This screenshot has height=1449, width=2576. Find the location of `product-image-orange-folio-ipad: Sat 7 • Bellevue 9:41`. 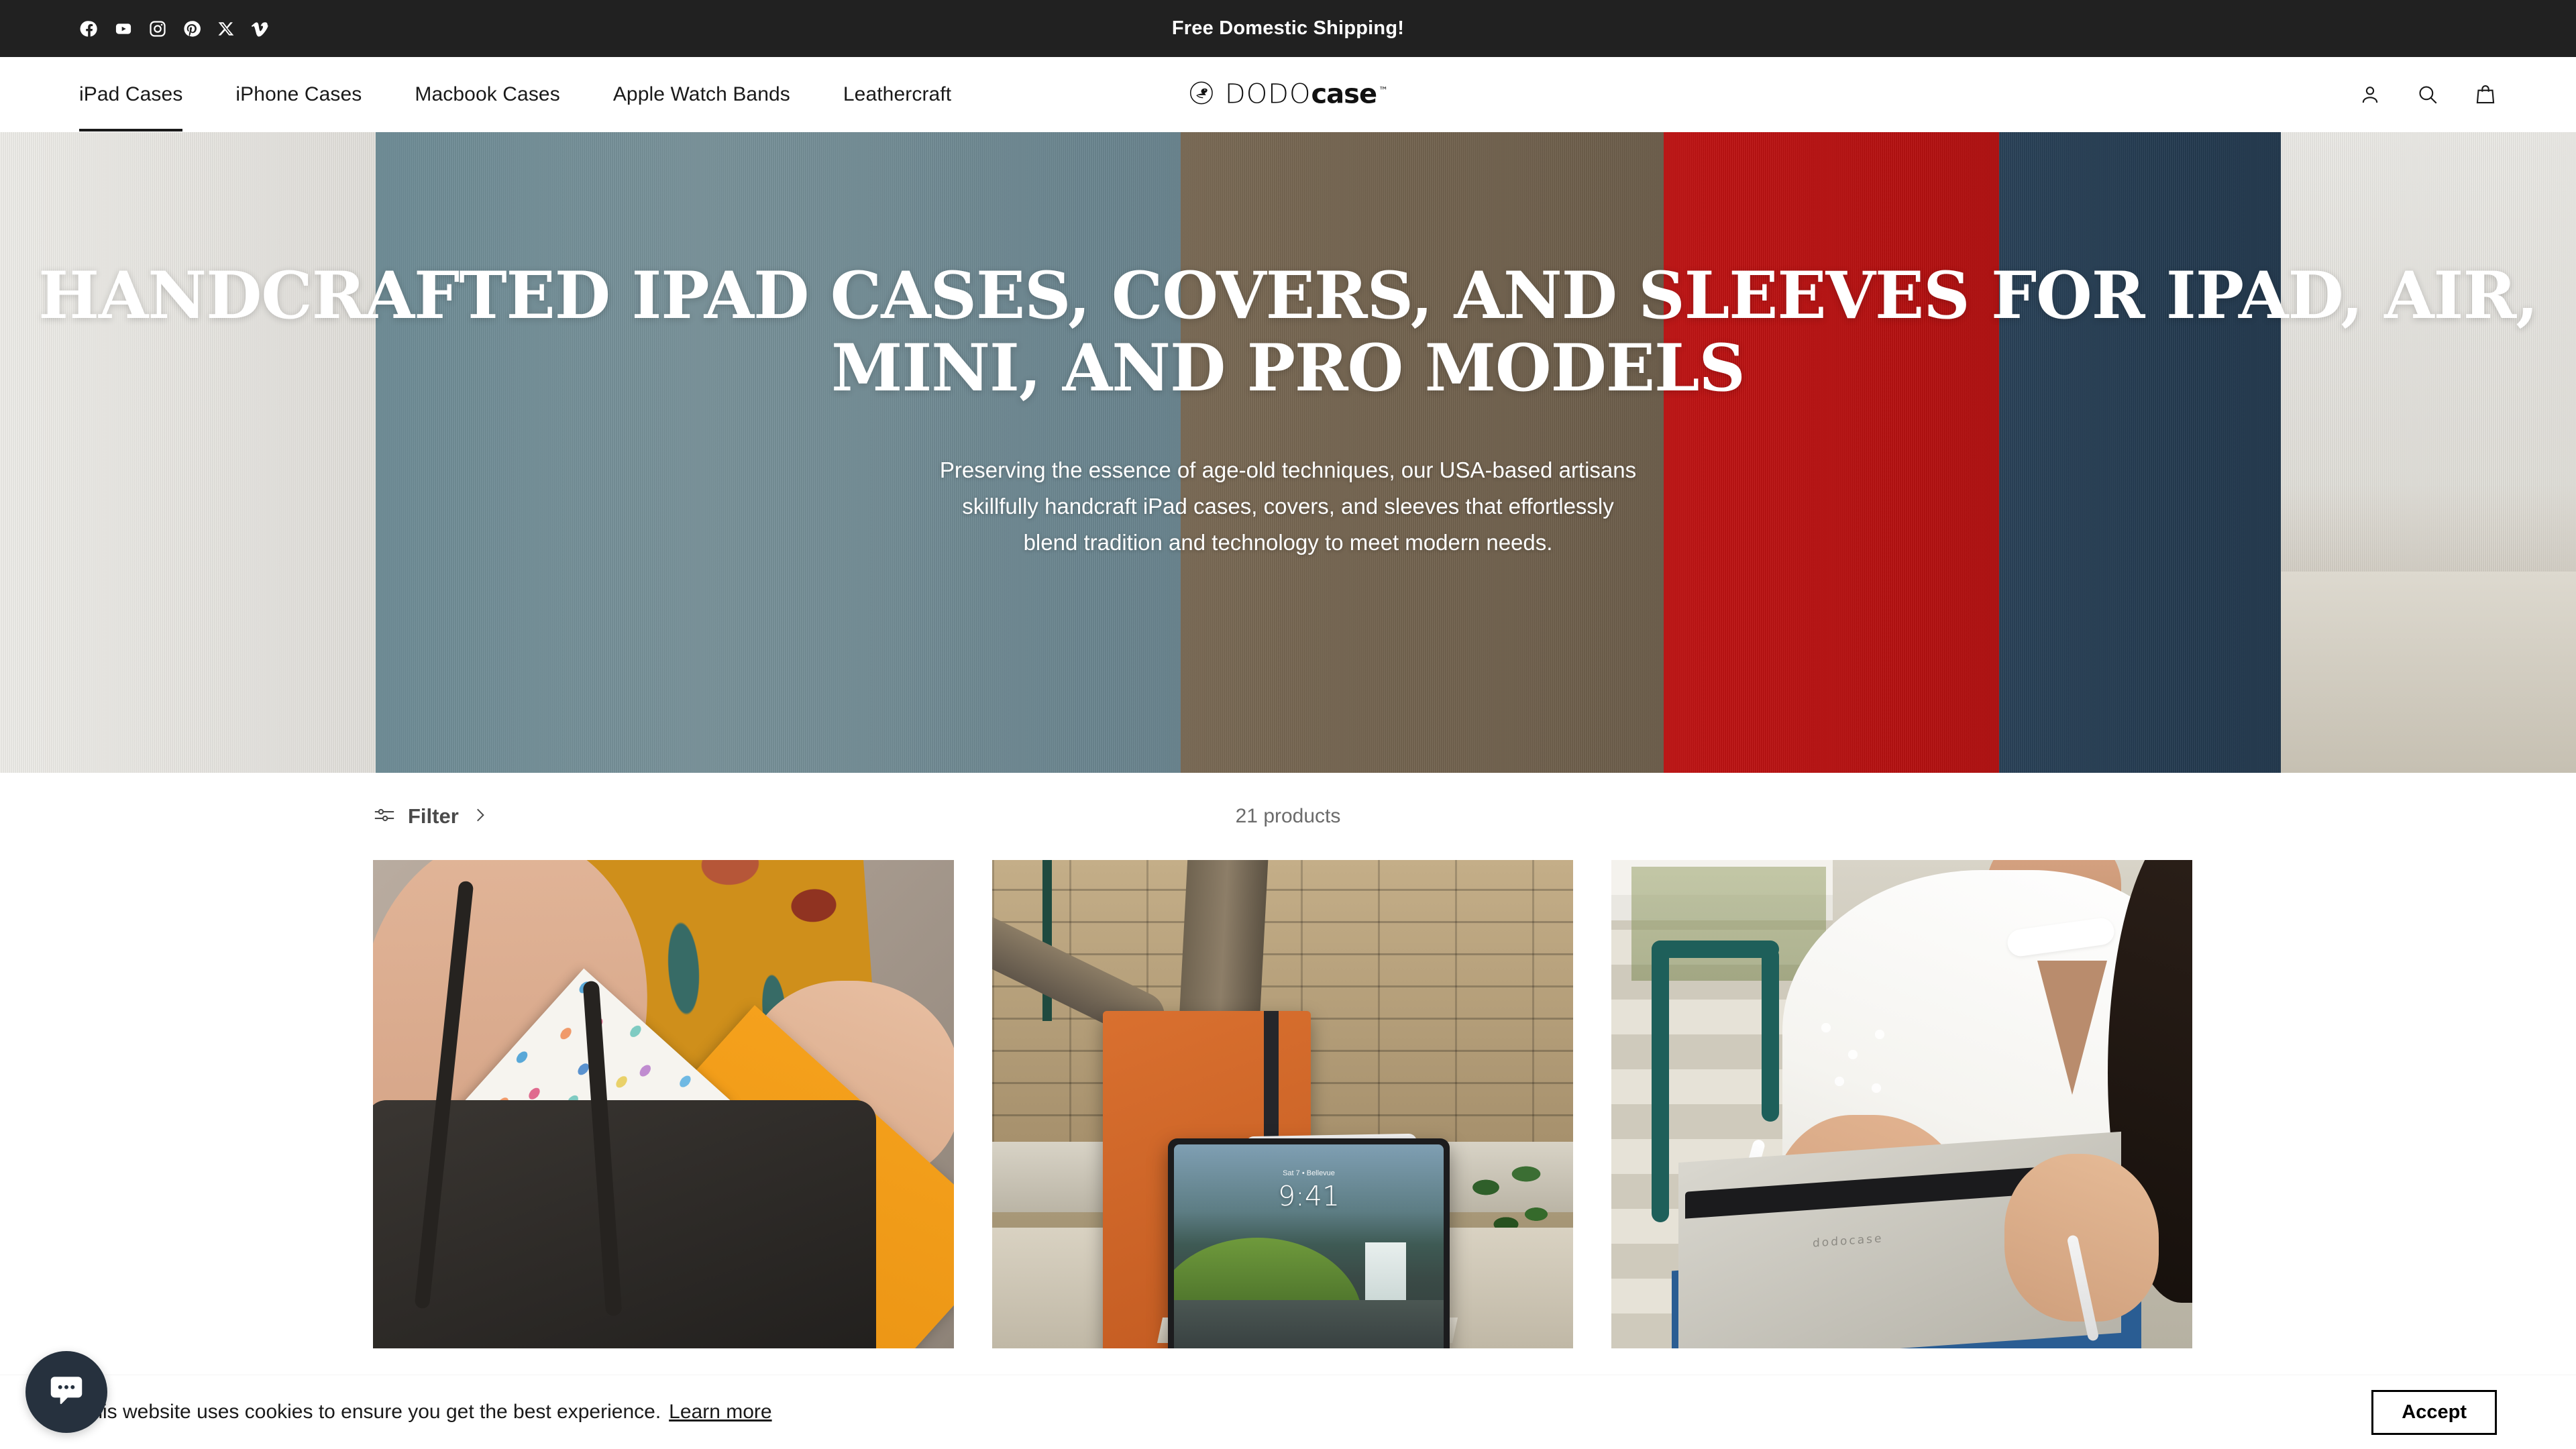

product-image-orange-folio-ipad: Sat 7 • Bellevue 9:41 is located at coordinates (1282, 1104).